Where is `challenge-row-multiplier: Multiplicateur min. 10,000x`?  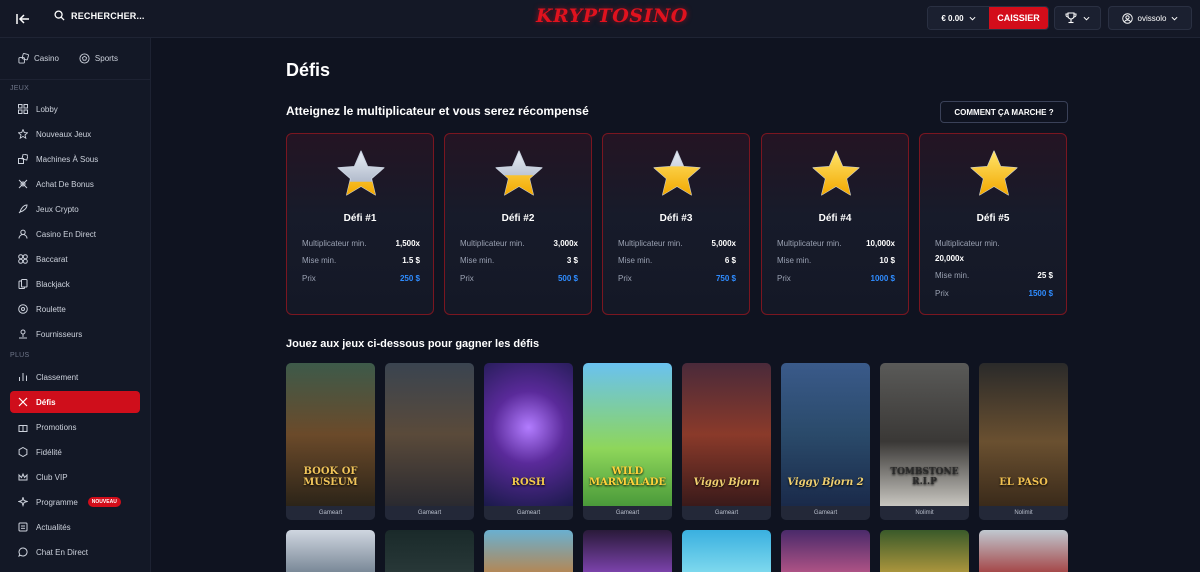 challenge-row-multiplier: Multiplicateur min. 10,000x is located at coordinates (836, 243).